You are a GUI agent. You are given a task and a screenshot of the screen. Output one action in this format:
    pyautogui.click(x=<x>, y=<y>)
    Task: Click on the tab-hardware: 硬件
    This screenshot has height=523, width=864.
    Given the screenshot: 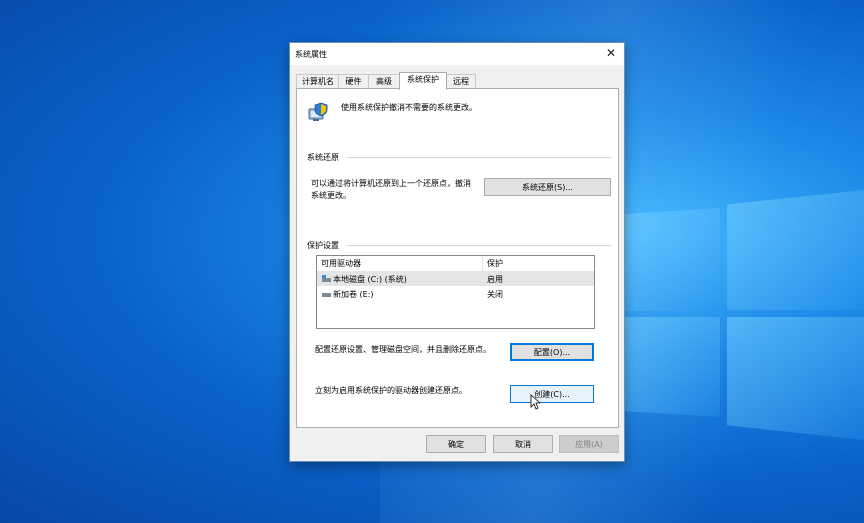 What is the action you would take?
    pyautogui.click(x=353, y=81)
    